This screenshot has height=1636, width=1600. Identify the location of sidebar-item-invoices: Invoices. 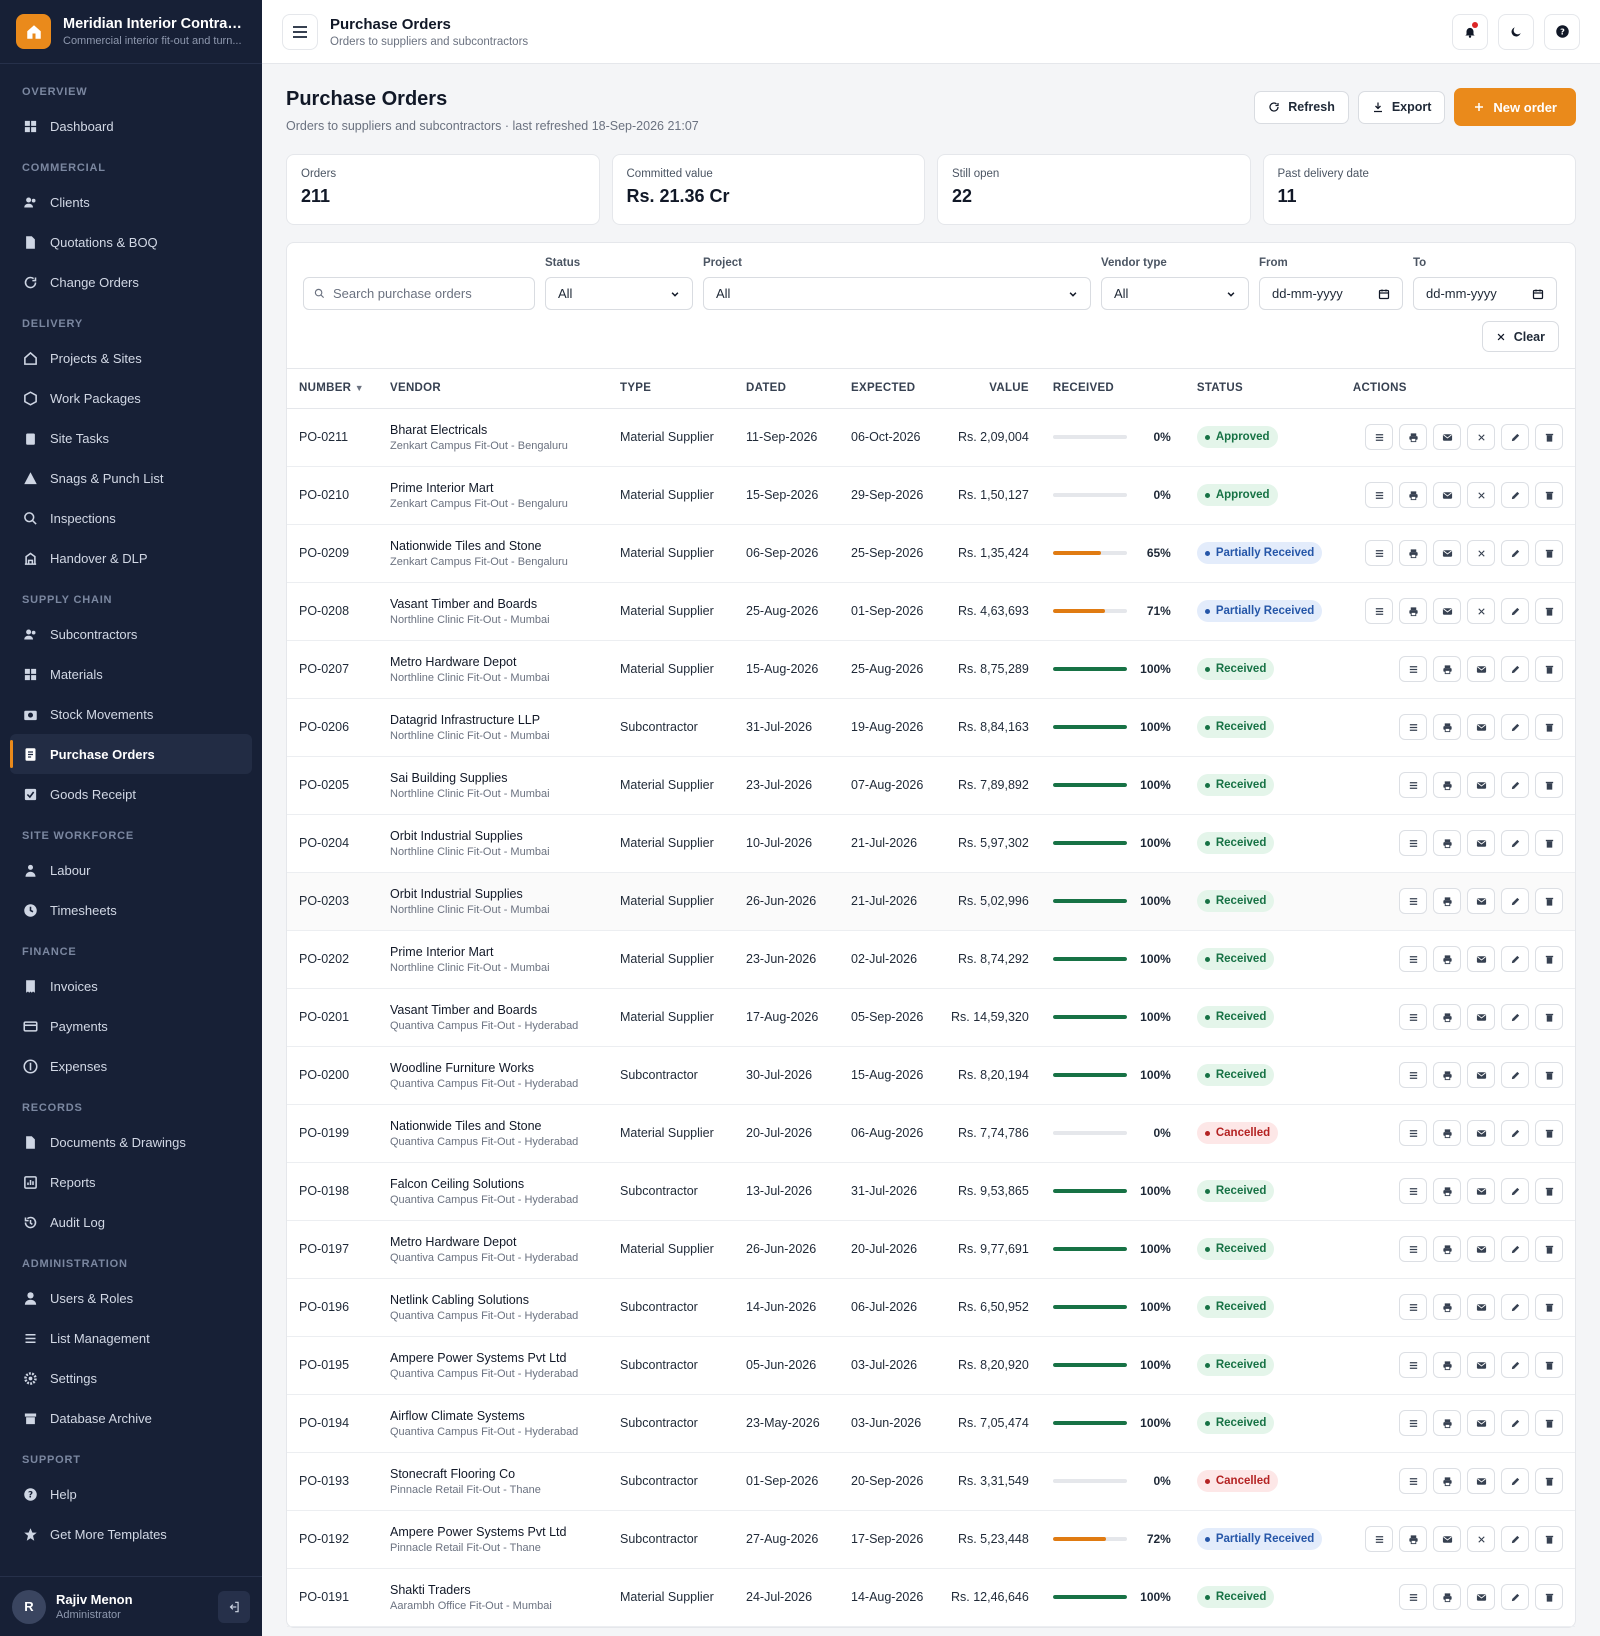
(131, 986).